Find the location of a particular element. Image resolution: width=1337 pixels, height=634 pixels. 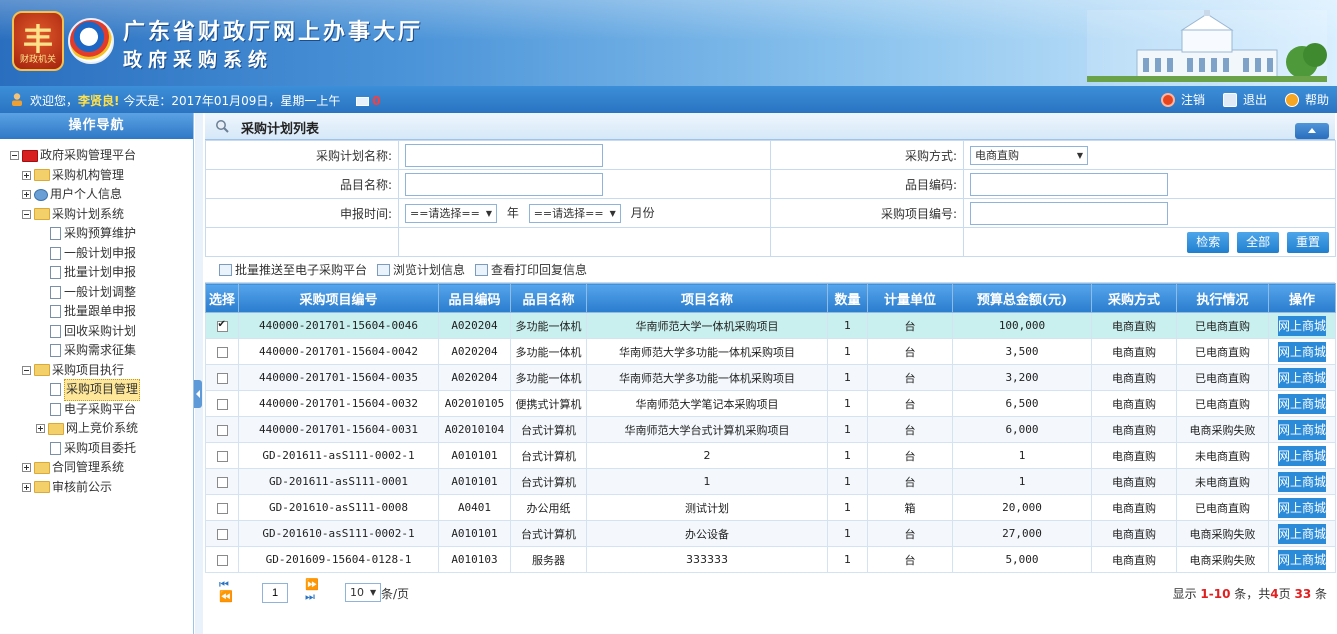

column-header: 数量 is located at coordinates (847, 298).